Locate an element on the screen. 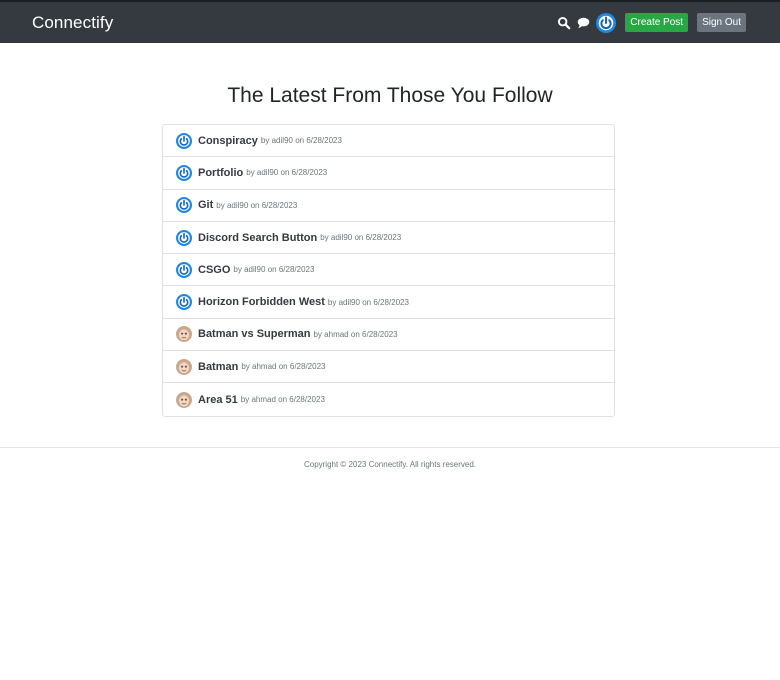 The height and width of the screenshot is (680, 780). post-list-item: Conspiracy by adil90 on 6/28/2023 is located at coordinates (388, 141).